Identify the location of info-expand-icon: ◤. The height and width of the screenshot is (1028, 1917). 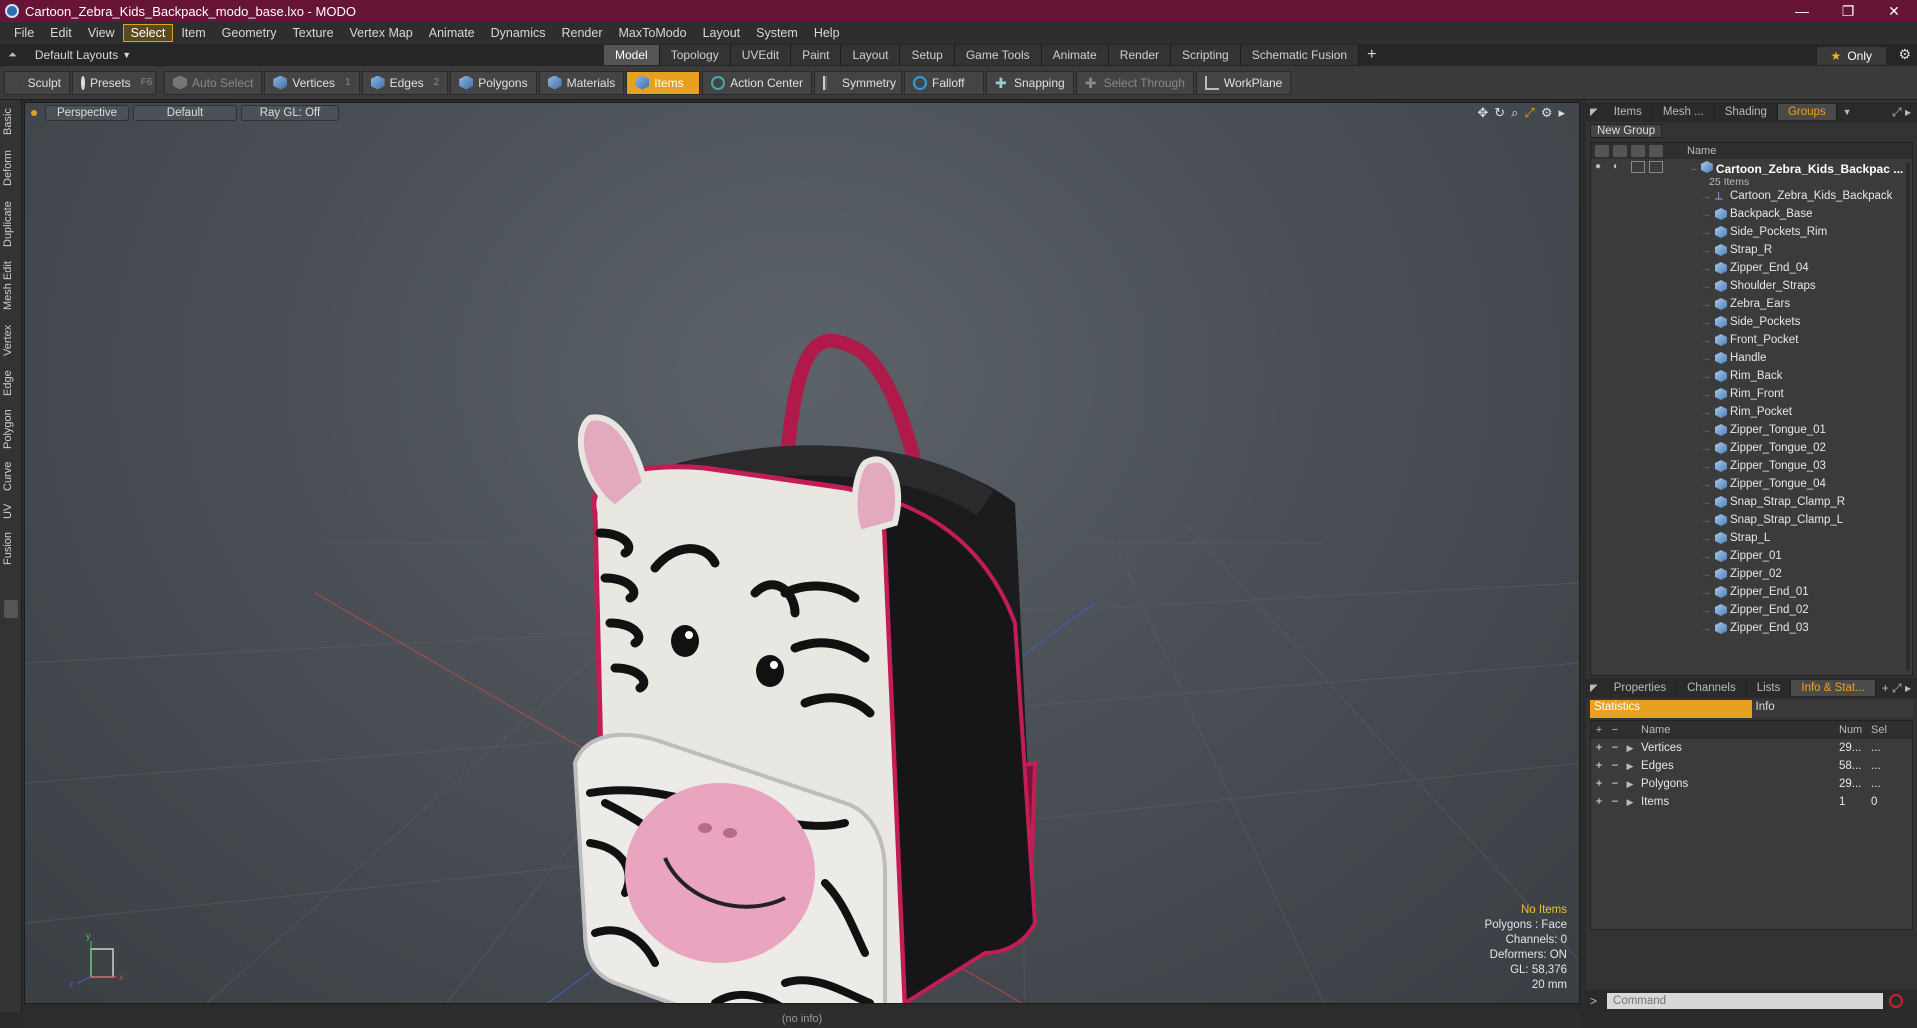
(1594, 688).